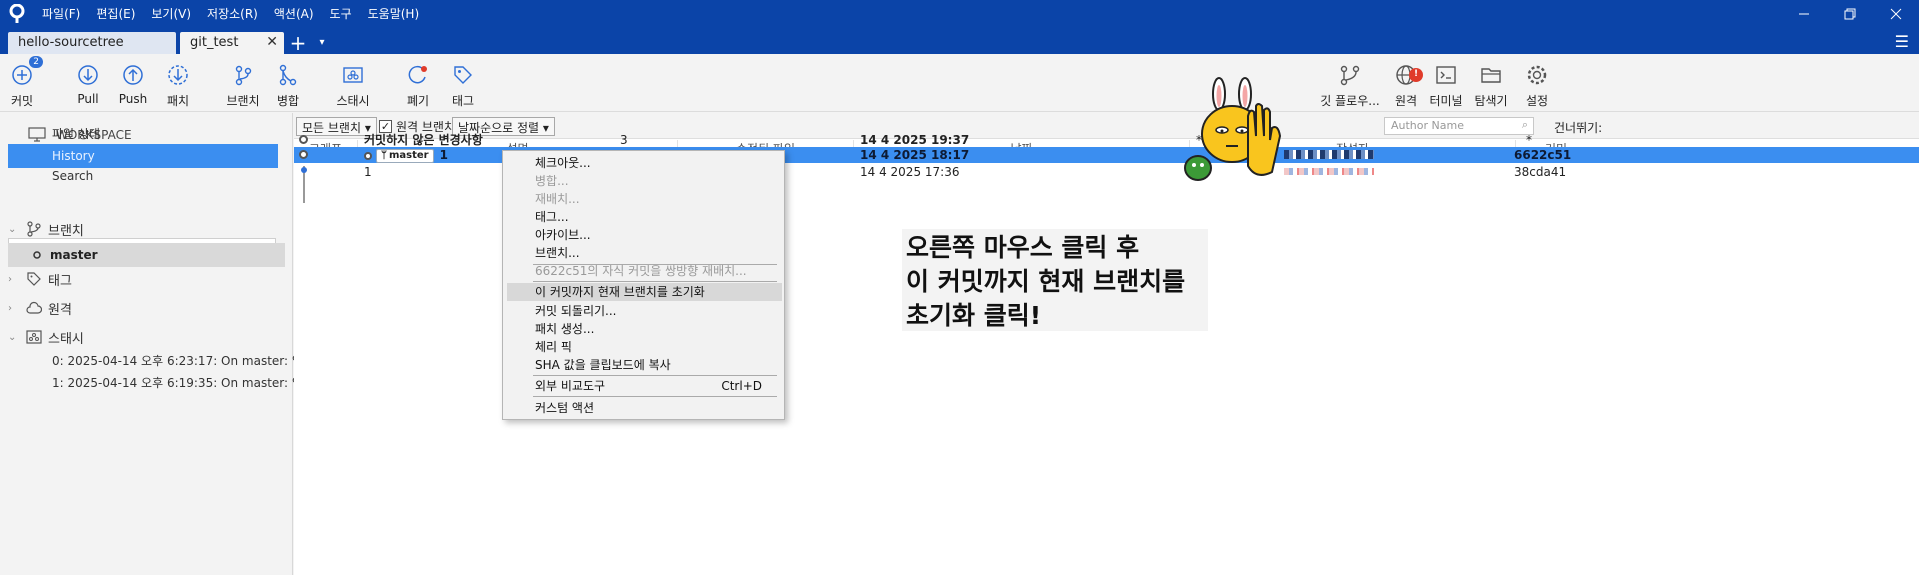 The width and height of the screenshot is (1919, 575). I want to click on tag-button: 태그, so click(463, 85).